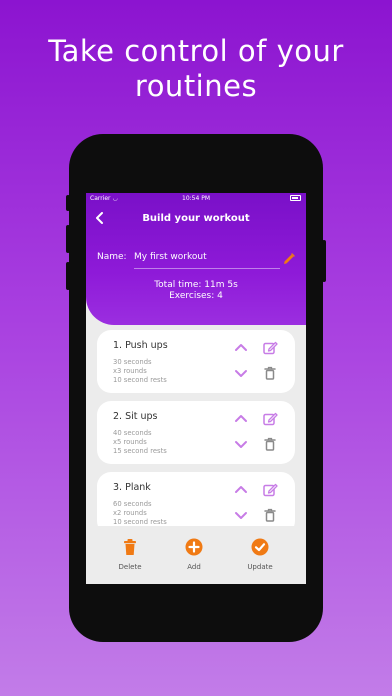  Describe the element at coordinates (194, 547) in the screenshot. I see `plus-circle-icon` at that location.